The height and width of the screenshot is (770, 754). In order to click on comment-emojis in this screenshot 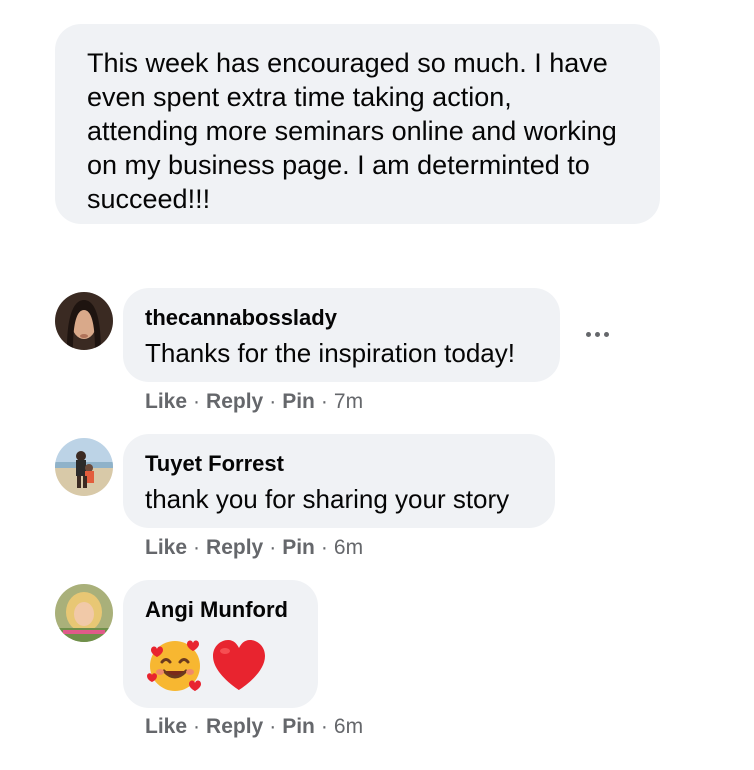, I will do `click(220, 666)`.